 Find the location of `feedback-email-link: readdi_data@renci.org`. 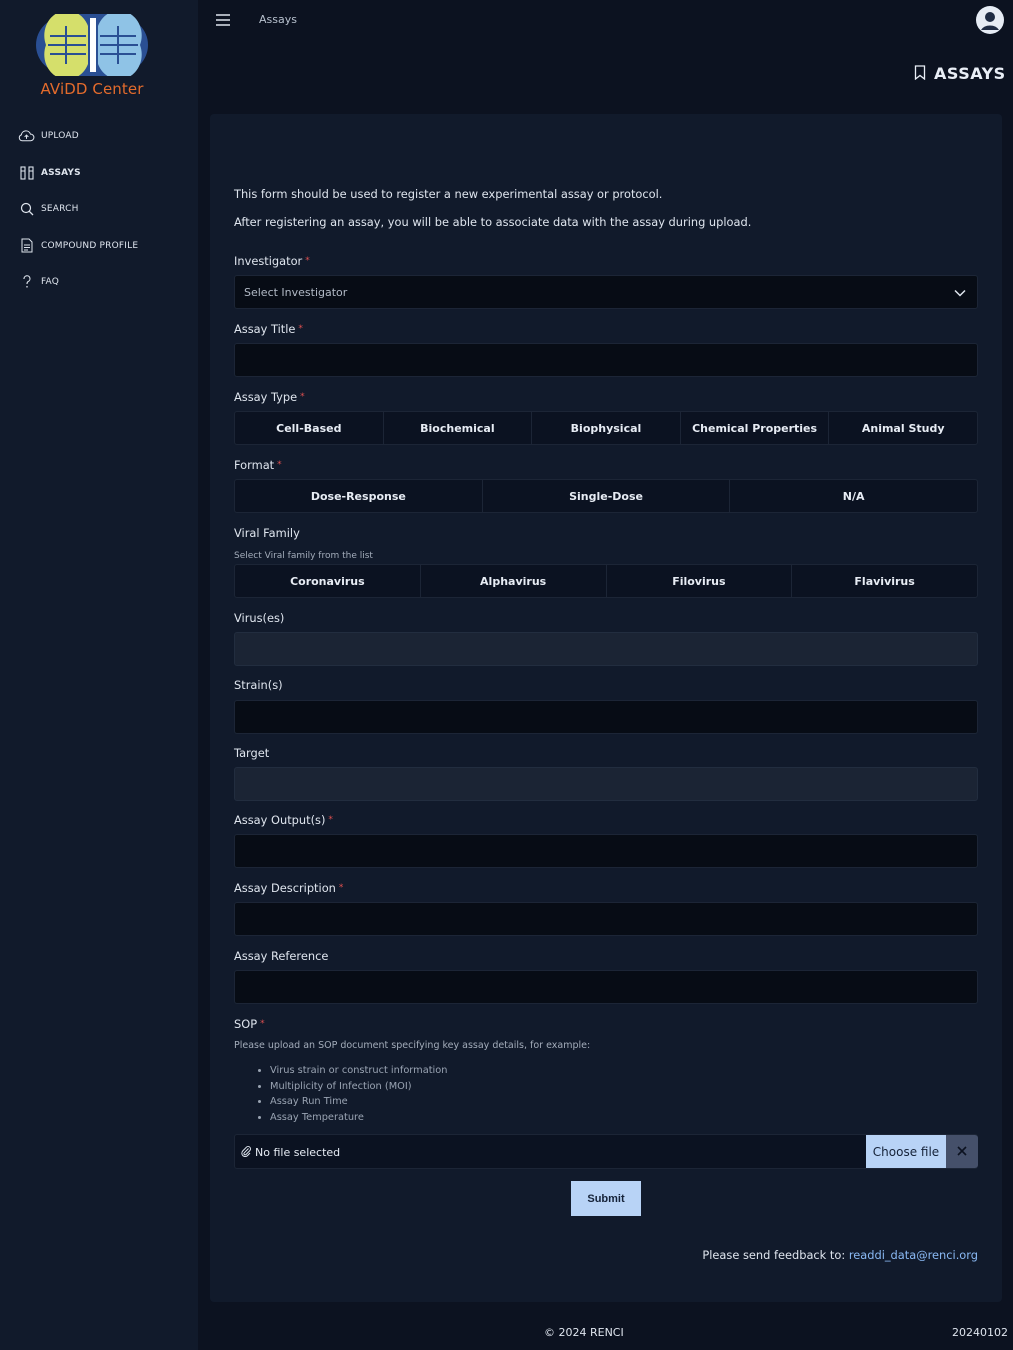

feedback-email-link: readdi_data@renci.org is located at coordinates (913, 1255).